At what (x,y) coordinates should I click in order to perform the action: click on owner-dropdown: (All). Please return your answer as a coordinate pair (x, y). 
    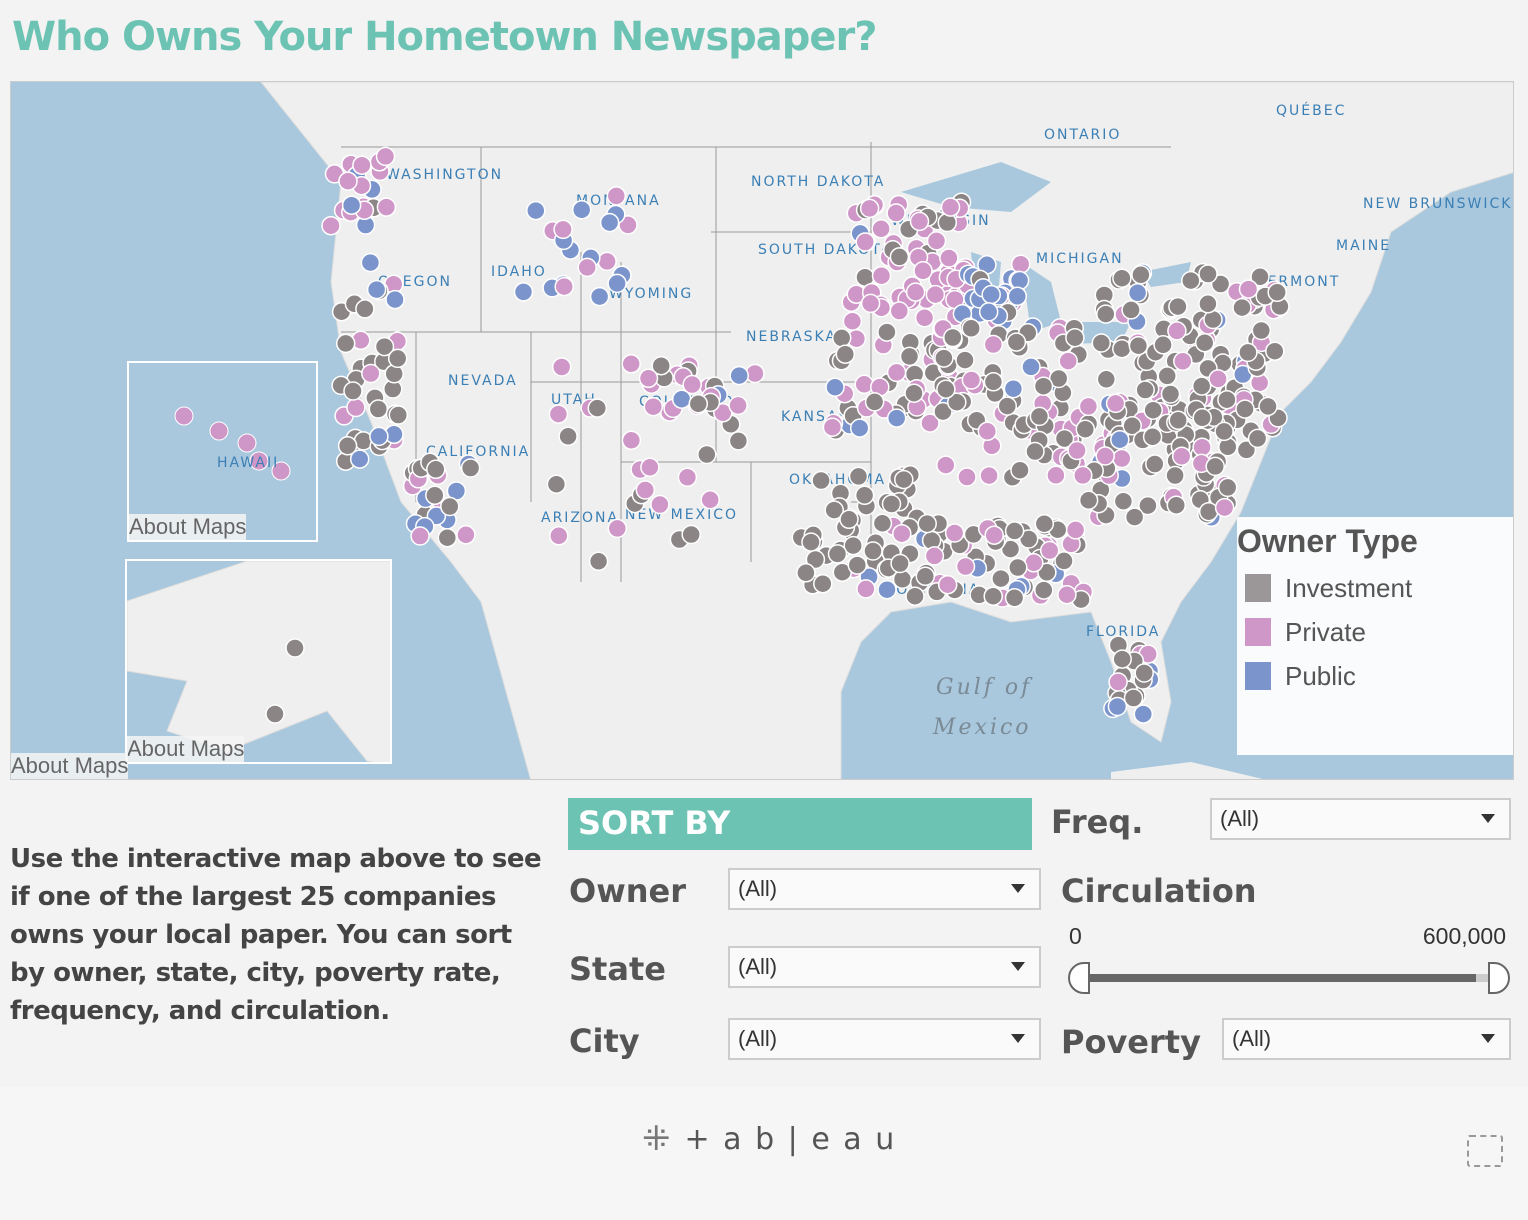
    Looking at the image, I should click on (884, 889).